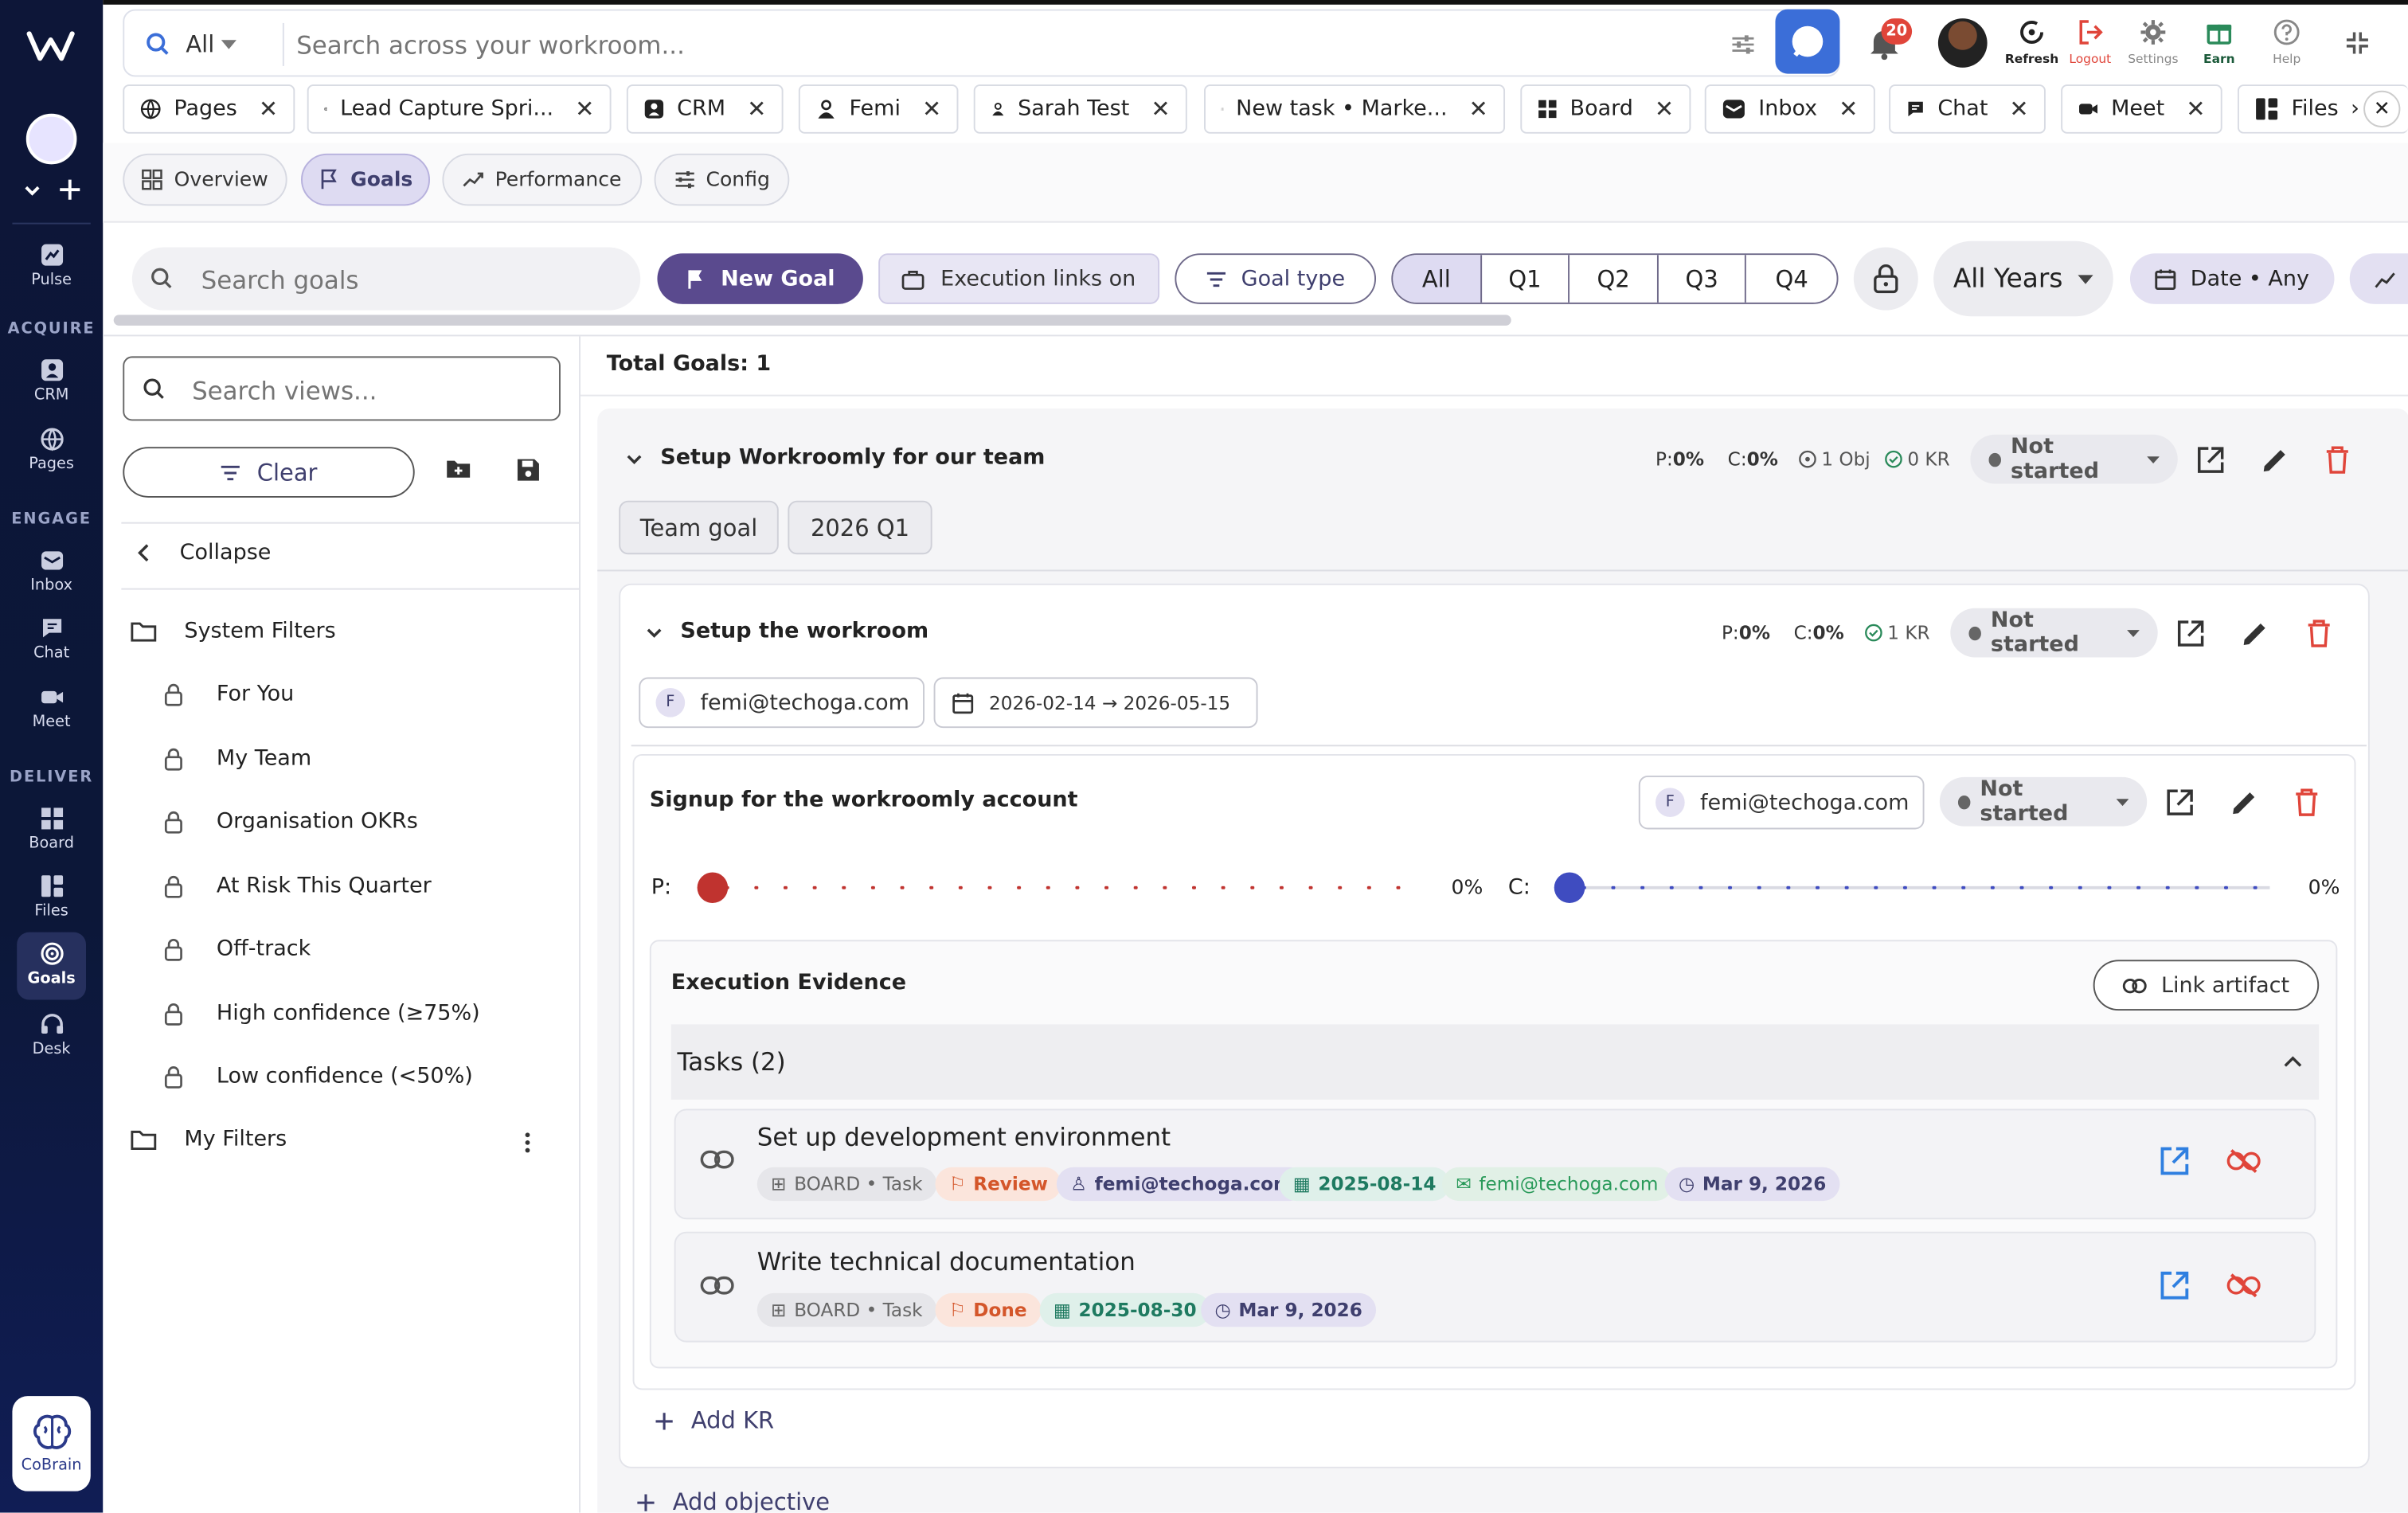 The height and width of the screenshot is (1513, 2408). I want to click on ai-search-button, so click(1807, 41).